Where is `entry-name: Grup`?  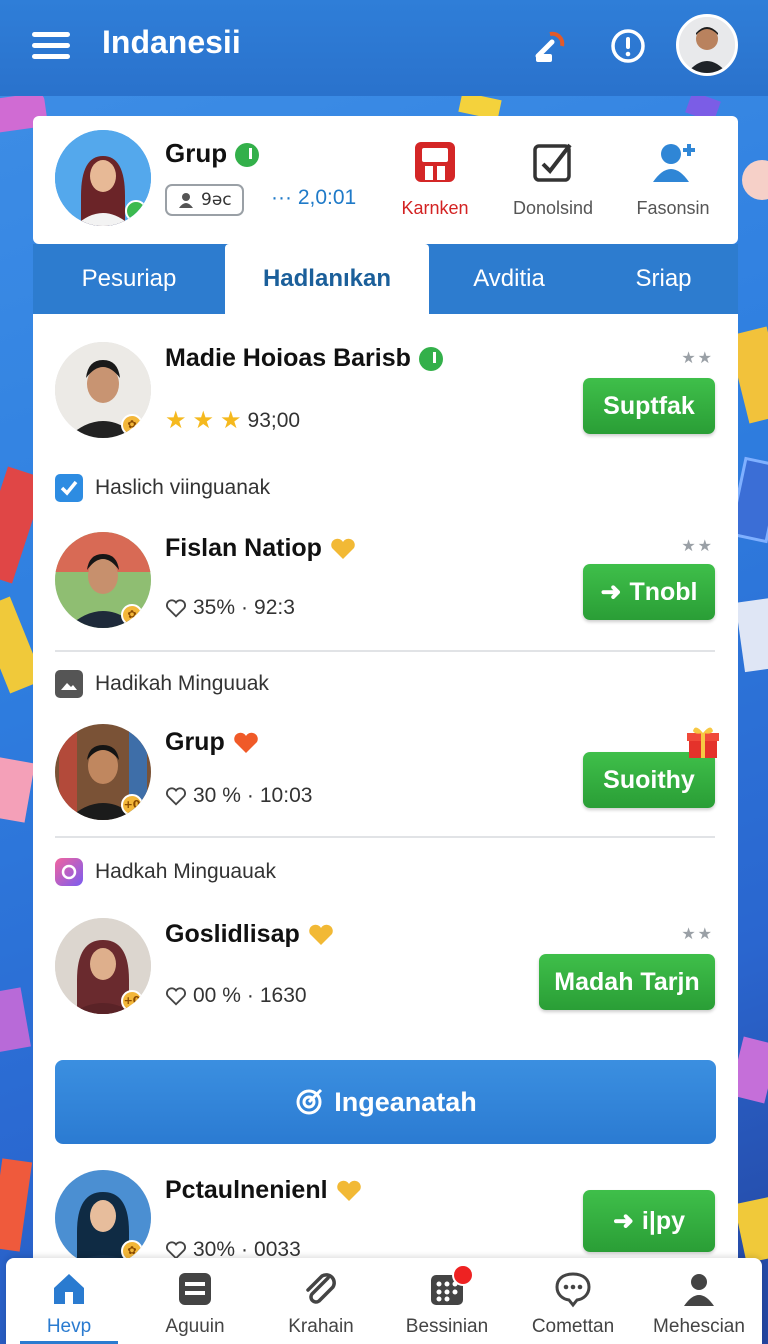 entry-name: Grup is located at coordinates (212, 742).